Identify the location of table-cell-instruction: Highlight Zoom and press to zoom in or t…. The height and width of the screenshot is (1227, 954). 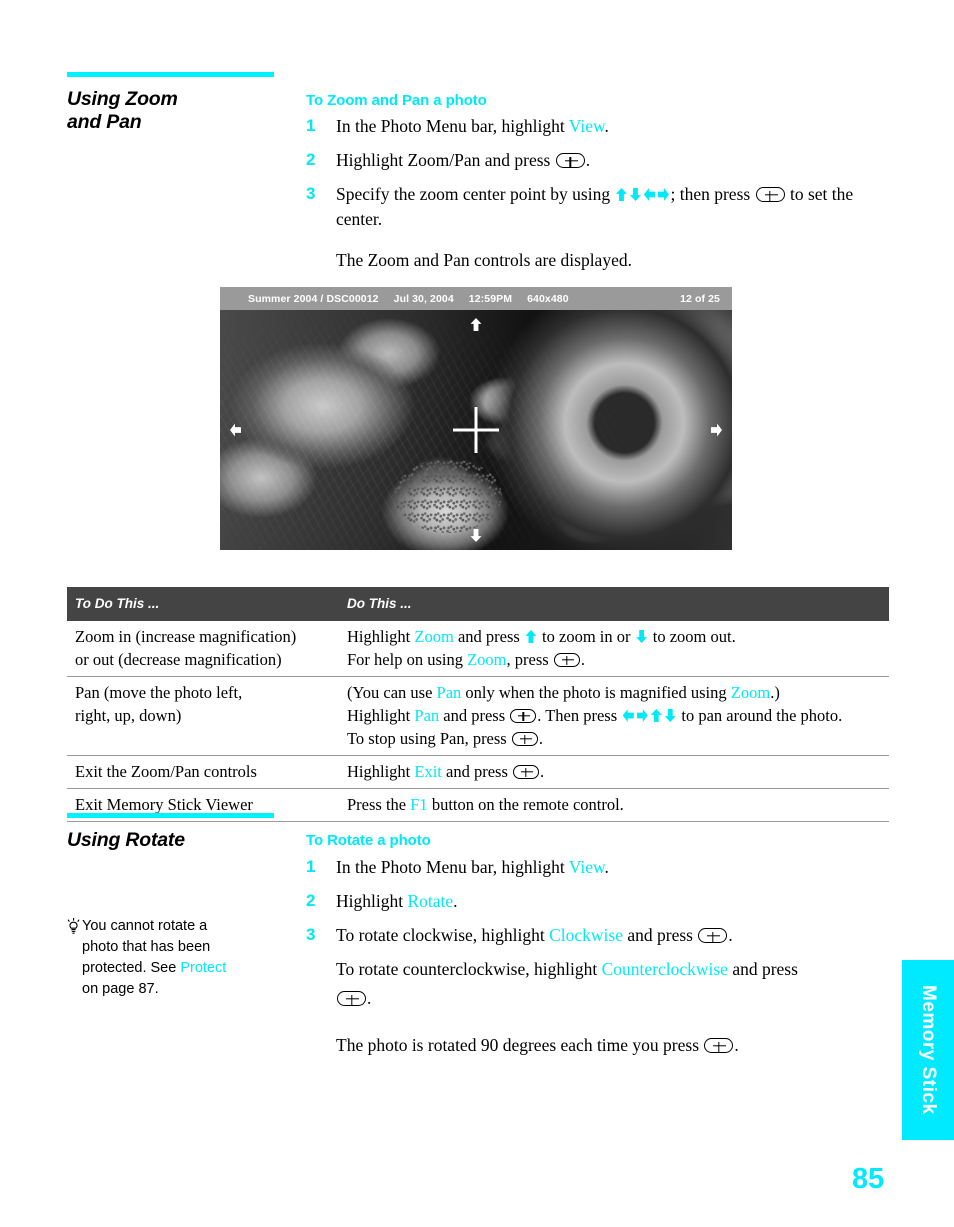
(614, 649).